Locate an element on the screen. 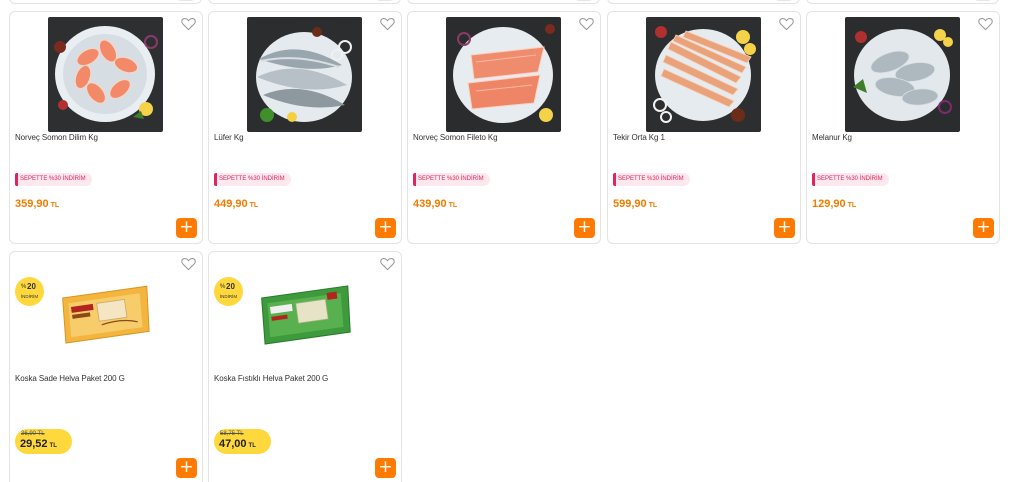  discounted-price-pill: 36,90 TL 29,52 TL is located at coordinates (43, 441).